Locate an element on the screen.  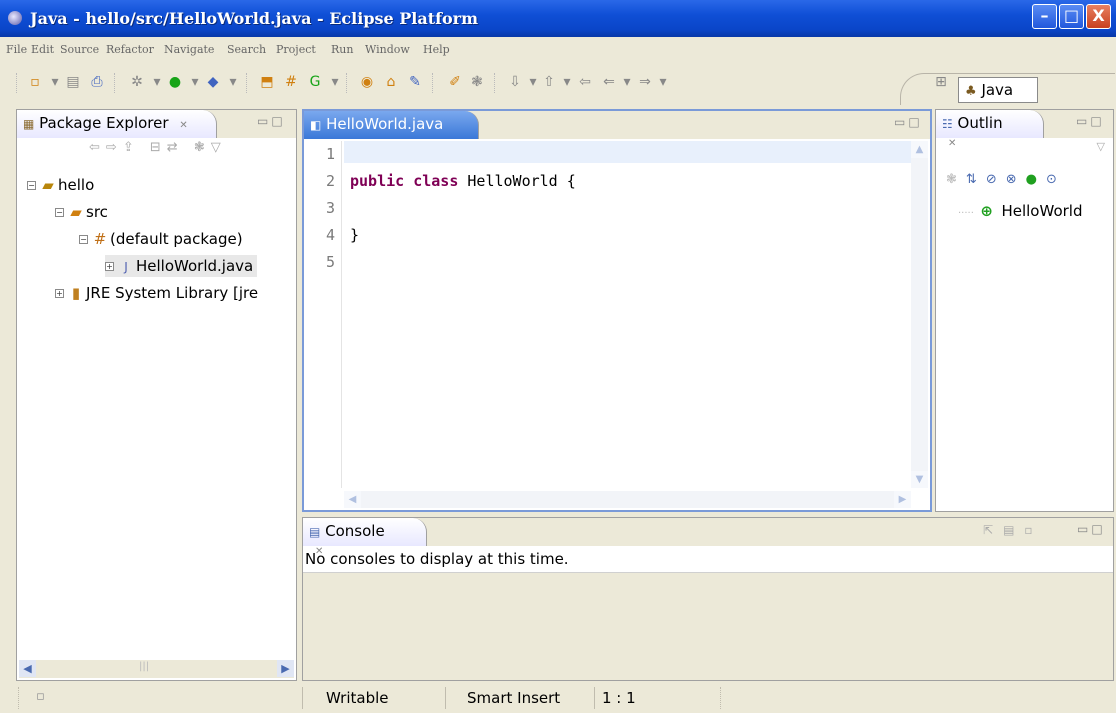
run-icon: ● is located at coordinates (175, 82).